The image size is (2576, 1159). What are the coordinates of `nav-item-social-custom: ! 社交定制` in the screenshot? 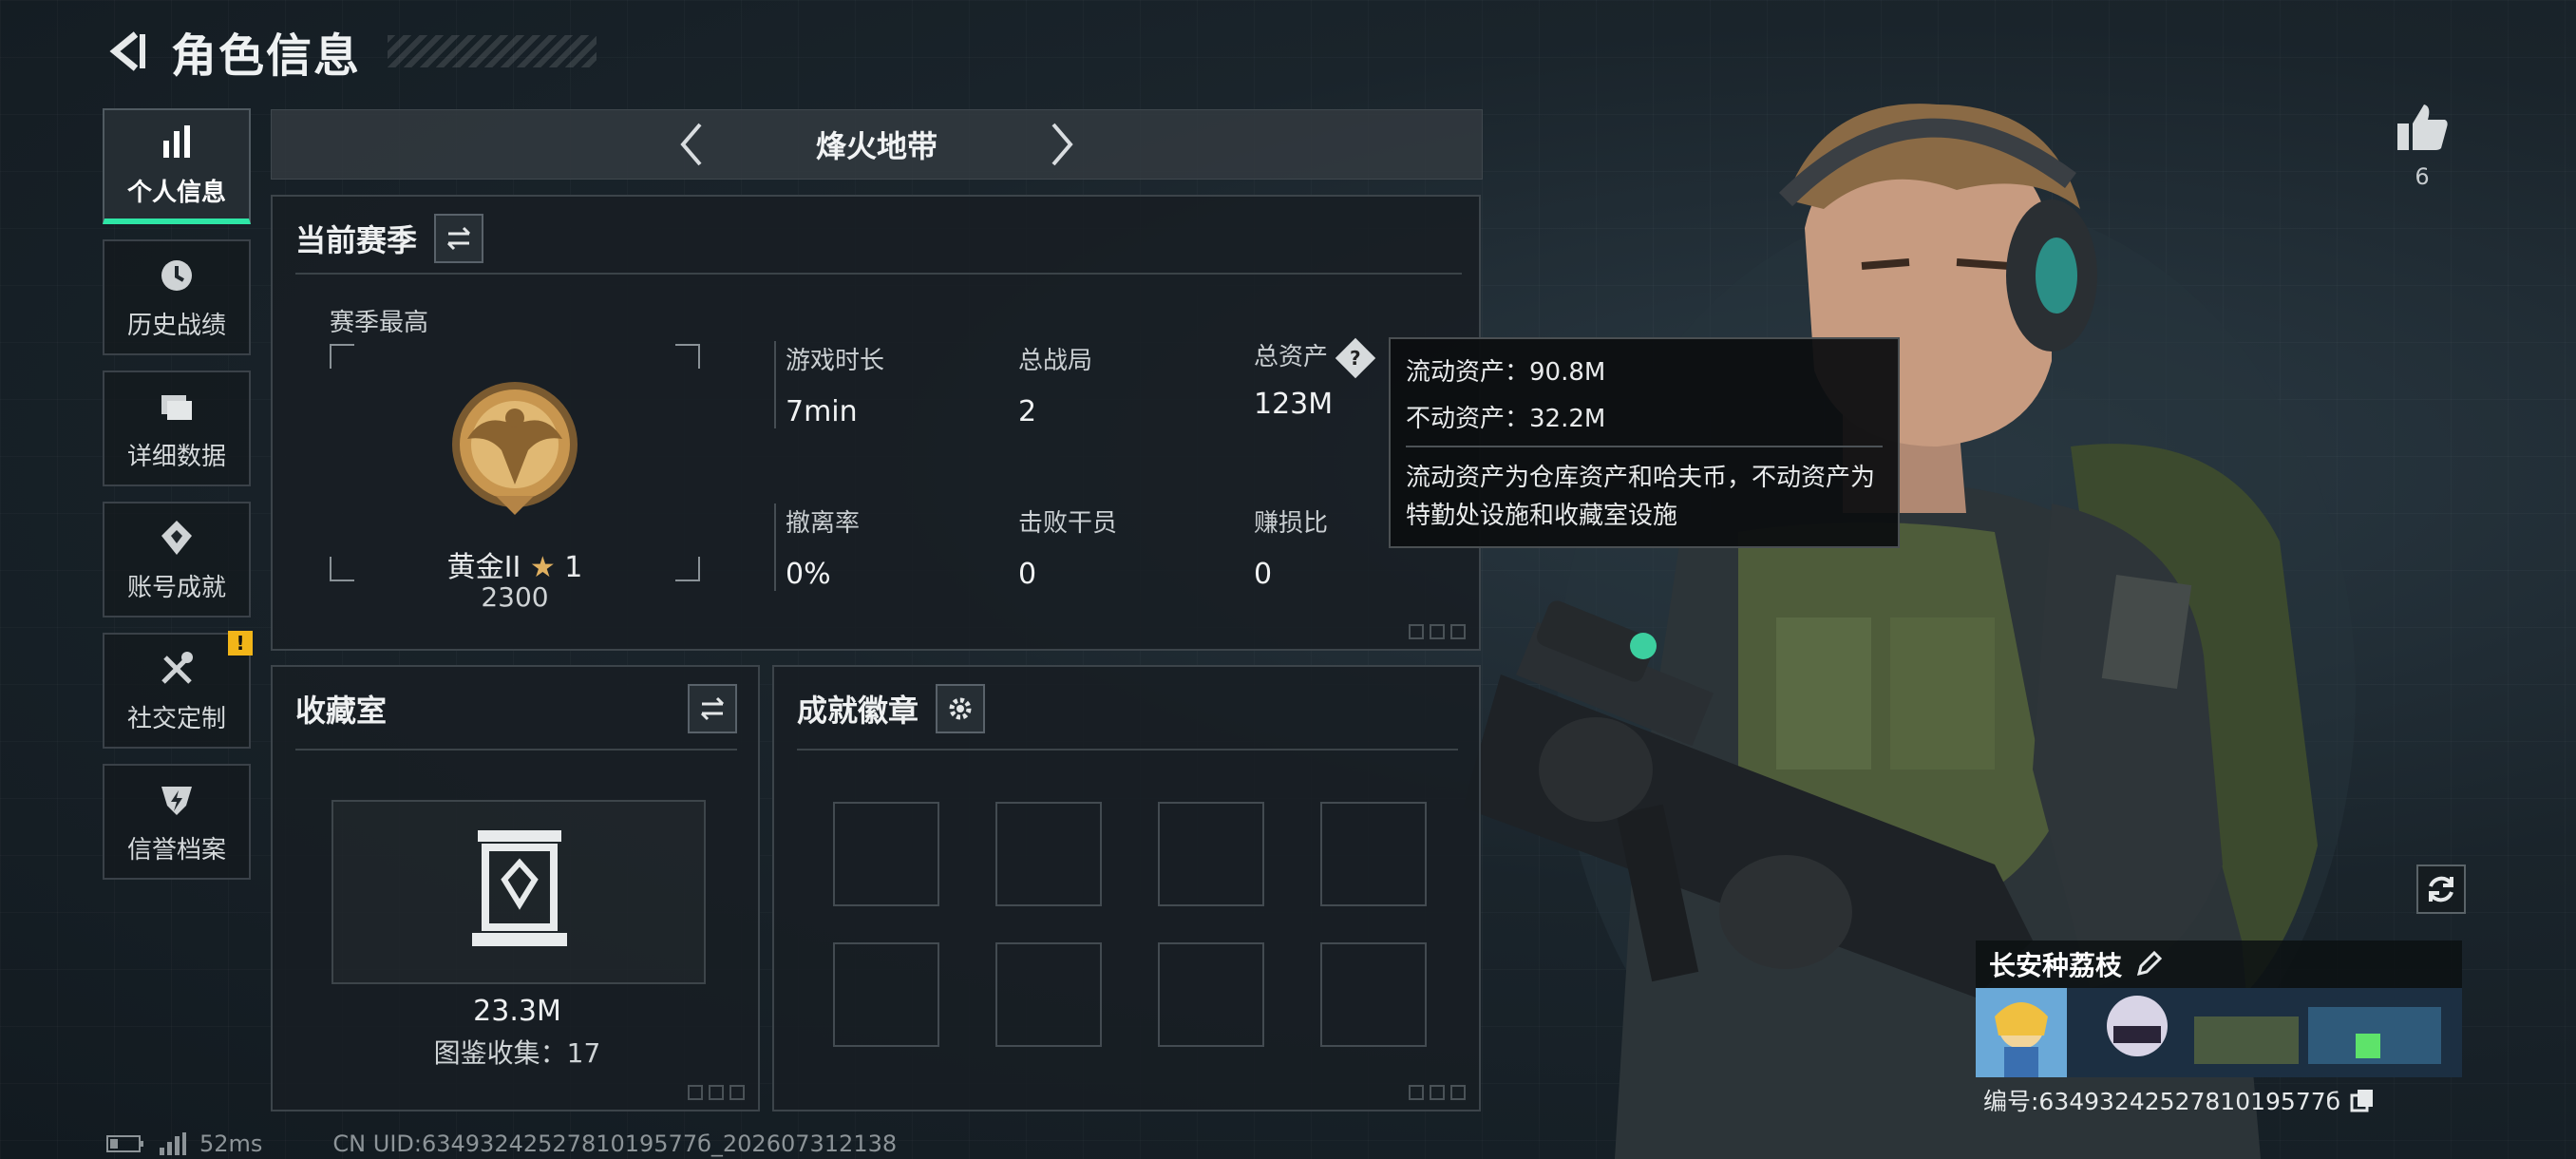 It's located at (178, 690).